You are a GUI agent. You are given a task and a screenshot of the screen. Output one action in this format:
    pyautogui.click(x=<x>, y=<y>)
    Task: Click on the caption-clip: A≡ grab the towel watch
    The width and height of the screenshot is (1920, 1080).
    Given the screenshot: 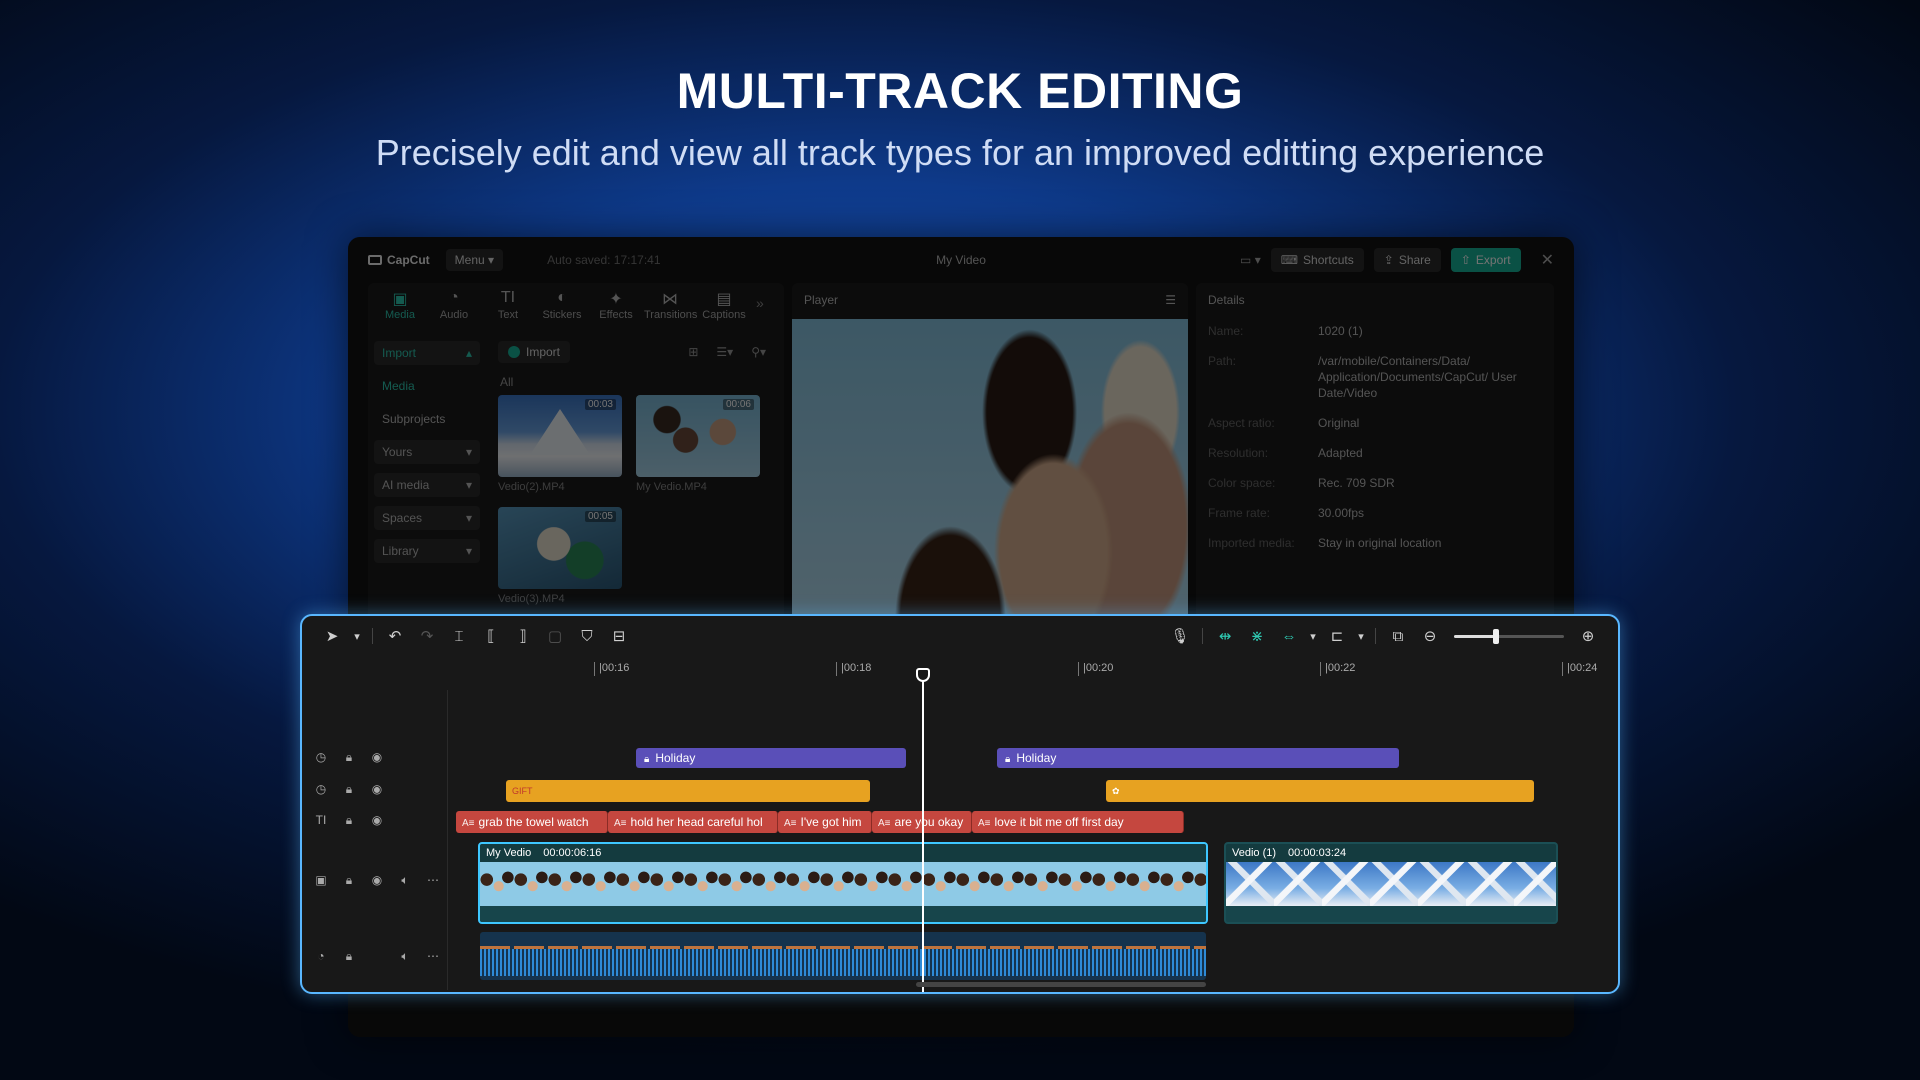 What is the action you would take?
    pyautogui.click(x=532, y=822)
    